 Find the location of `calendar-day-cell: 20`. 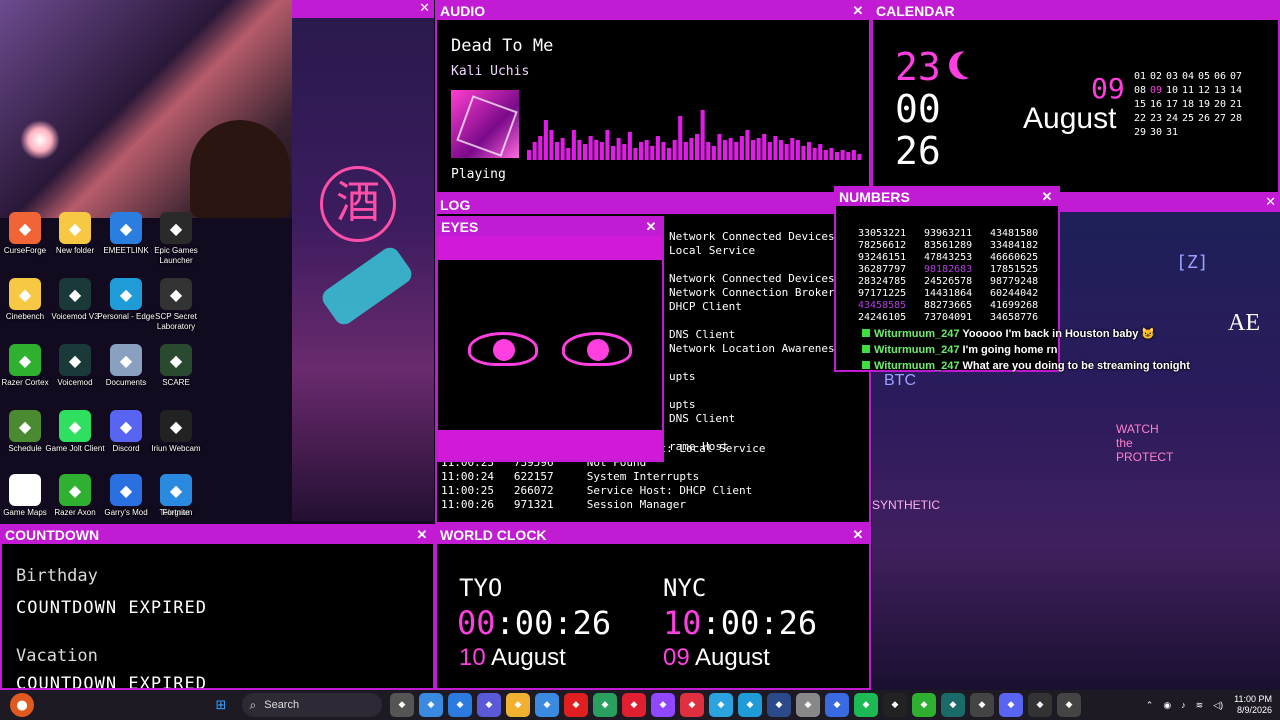

calendar-day-cell: 20 is located at coordinates (1222, 105).